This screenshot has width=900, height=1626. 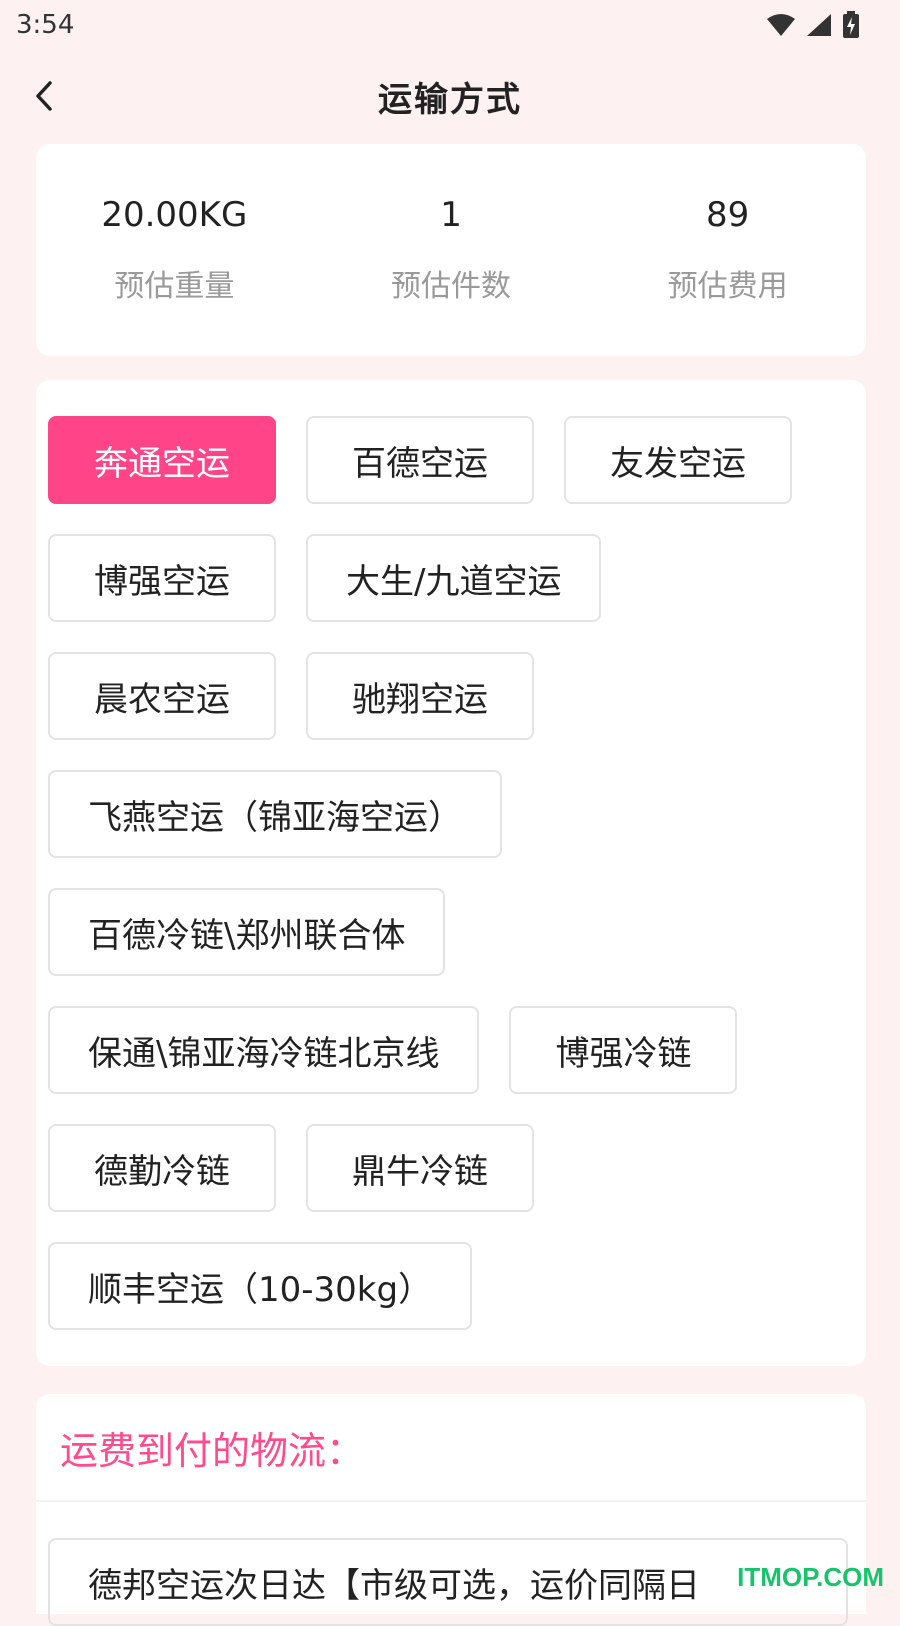 I want to click on status-icons, so click(x=813, y=25).